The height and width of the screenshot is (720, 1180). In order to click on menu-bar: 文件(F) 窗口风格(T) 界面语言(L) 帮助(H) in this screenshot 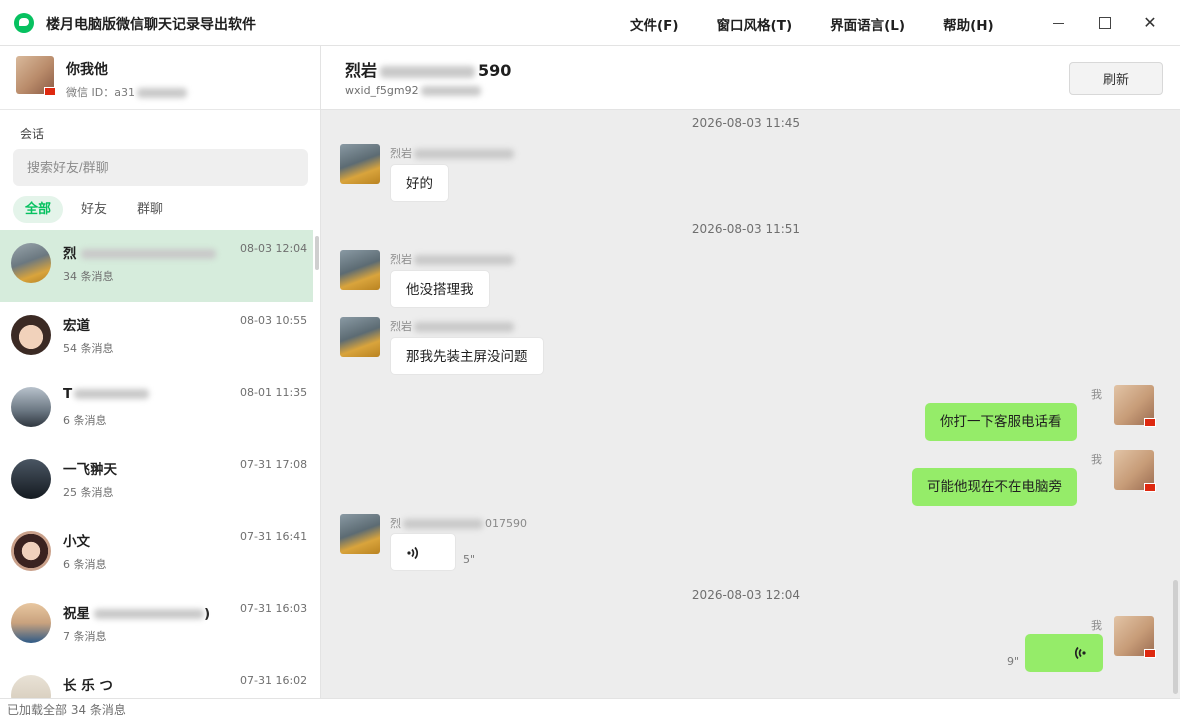, I will do `click(831, 24)`.